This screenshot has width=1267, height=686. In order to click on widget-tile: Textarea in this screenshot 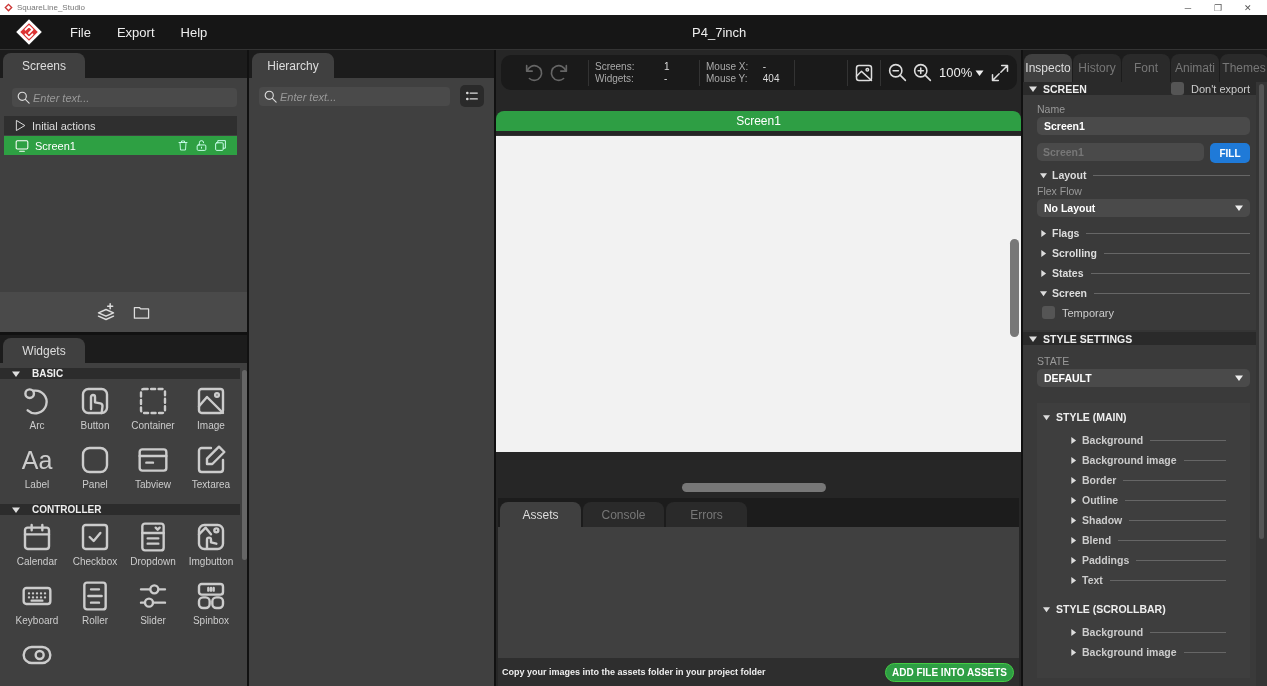, I will do `click(211, 472)`.